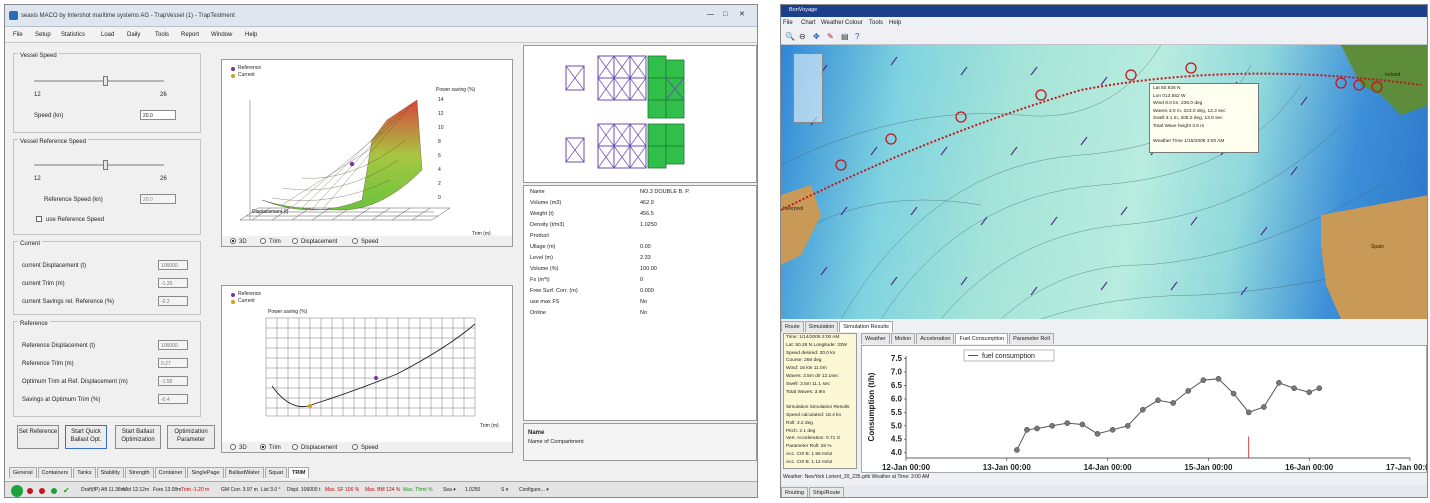 This screenshot has width=1430, height=503. What do you see at coordinates (788, 23) in the screenshot?
I see `bv-menu-file: File` at bounding box center [788, 23].